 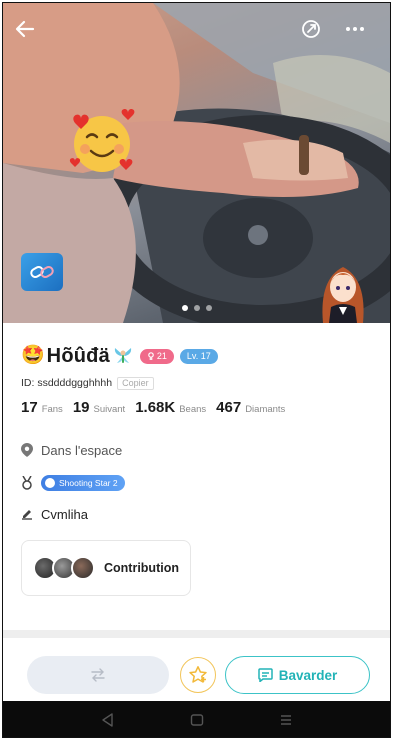 I want to click on anime-avatar-sticker, so click(x=343, y=295).